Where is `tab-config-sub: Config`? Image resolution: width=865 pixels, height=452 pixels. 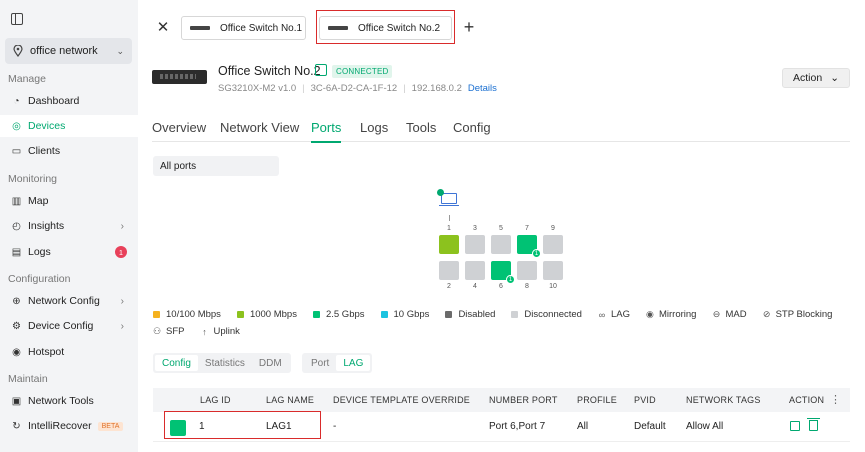
tab-config-sub: Config is located at coordinates (176, 363).